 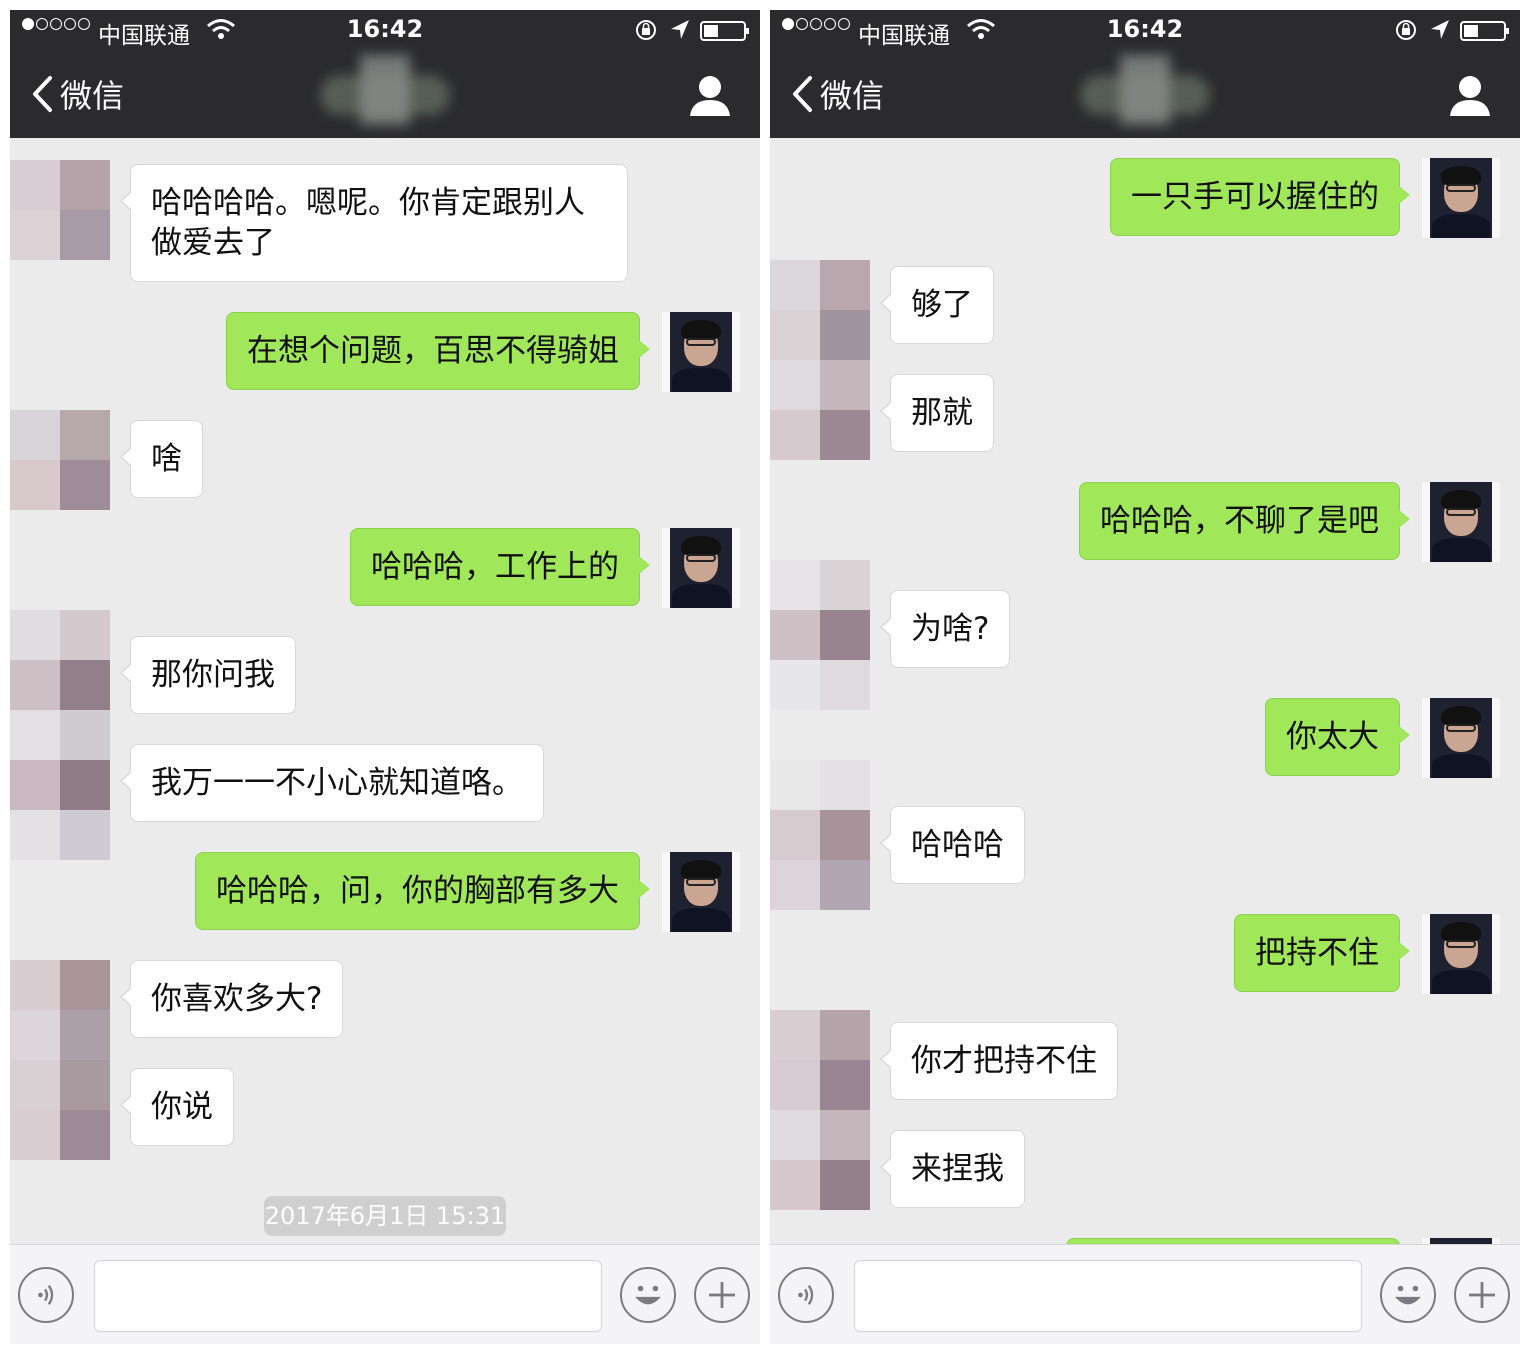 I want to click on sent-message: 哈哈哈，问，你的胸部有多大, so click(x=422, y=891).